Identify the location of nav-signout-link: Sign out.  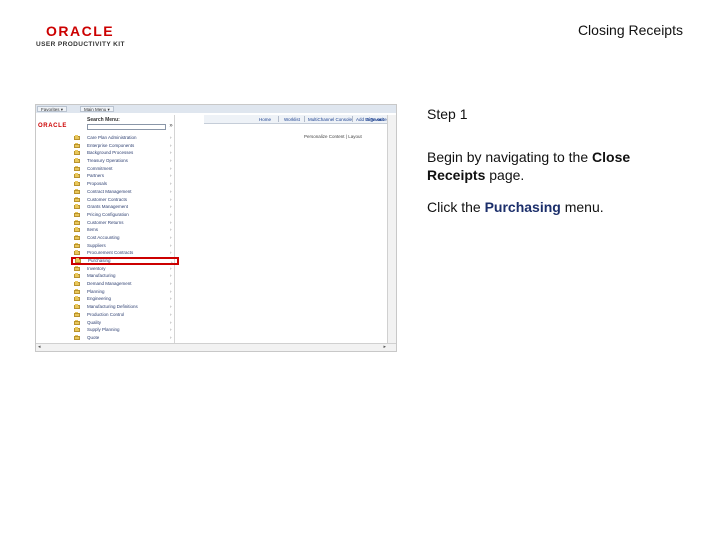
(375, 119).